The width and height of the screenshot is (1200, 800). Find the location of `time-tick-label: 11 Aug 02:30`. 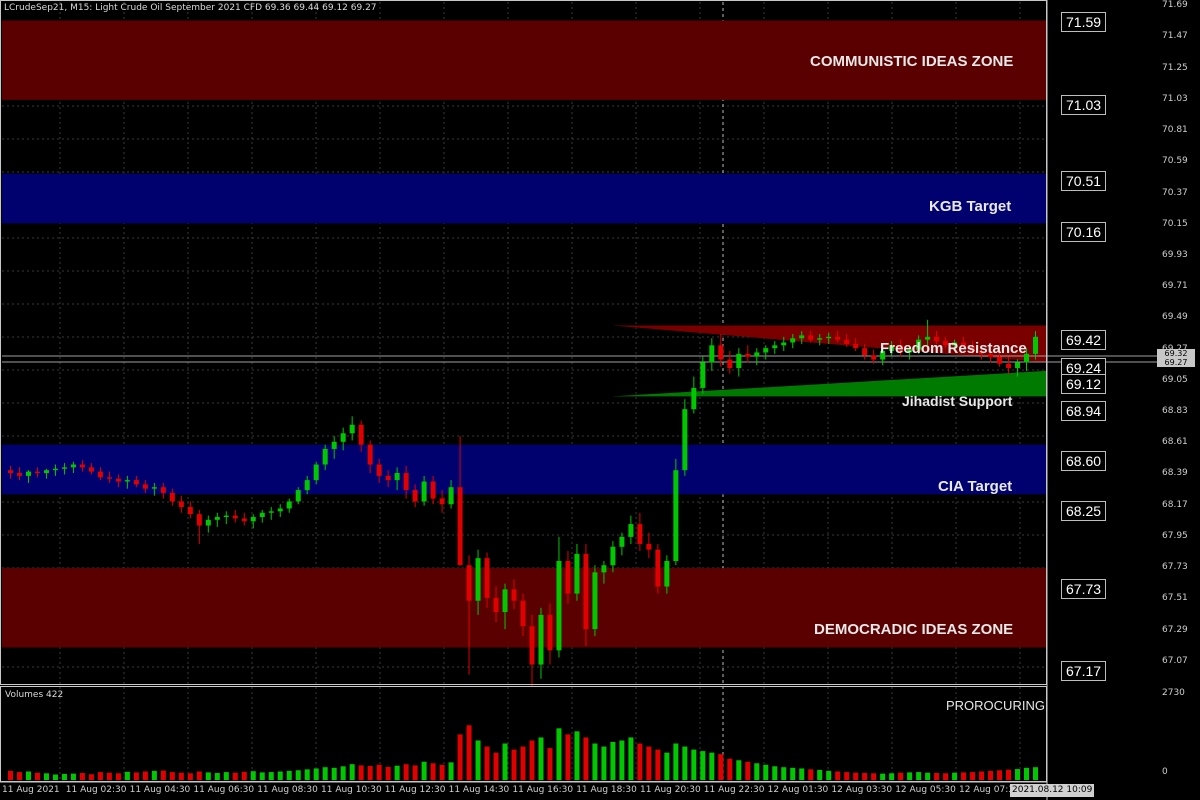

time-tick-label: 11 Aug 02:30 is located at coordinates (96, 790).